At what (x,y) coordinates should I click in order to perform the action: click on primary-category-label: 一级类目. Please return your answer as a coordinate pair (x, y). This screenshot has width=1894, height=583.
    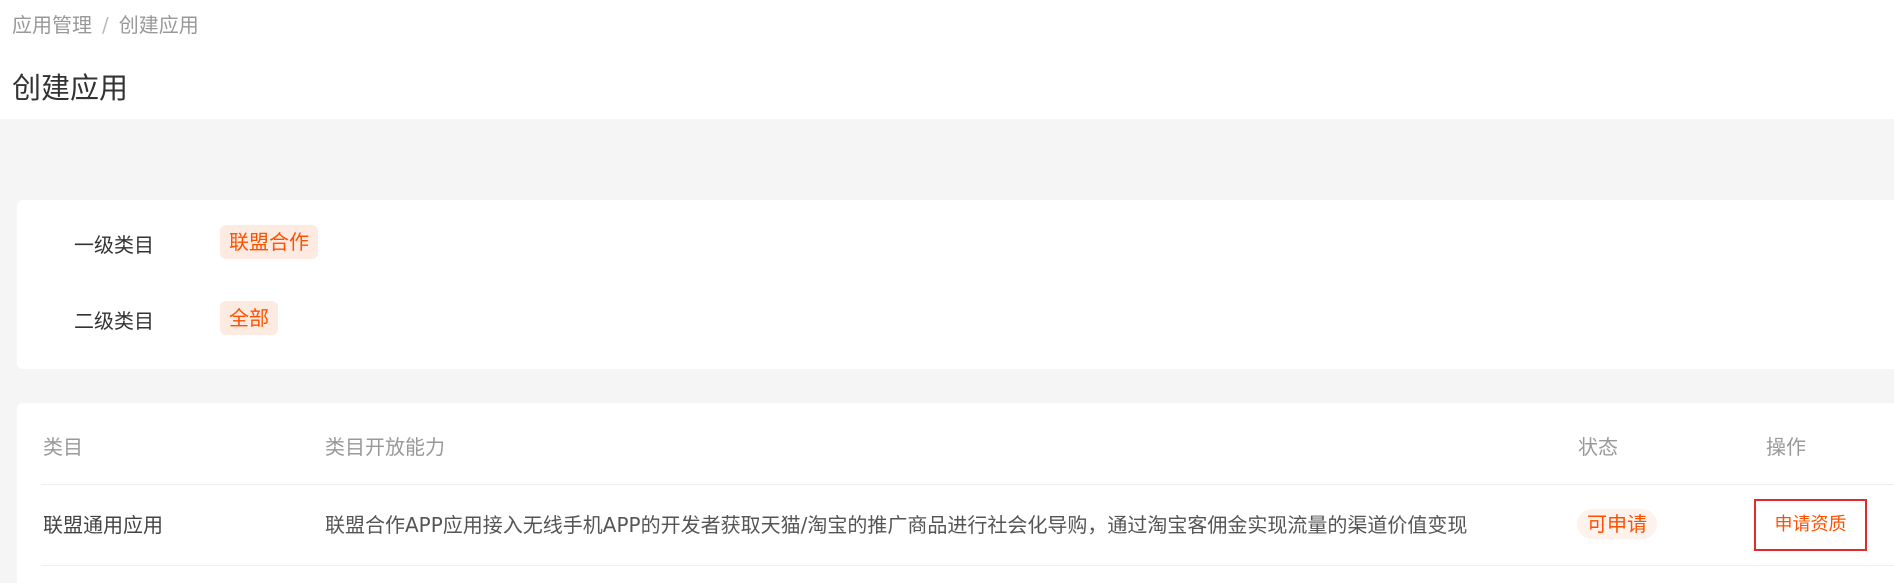
    Looking at the image, I should click on (114, 245).